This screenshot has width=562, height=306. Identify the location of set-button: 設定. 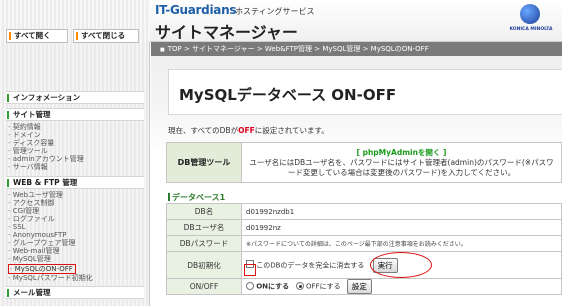
(359, 286).